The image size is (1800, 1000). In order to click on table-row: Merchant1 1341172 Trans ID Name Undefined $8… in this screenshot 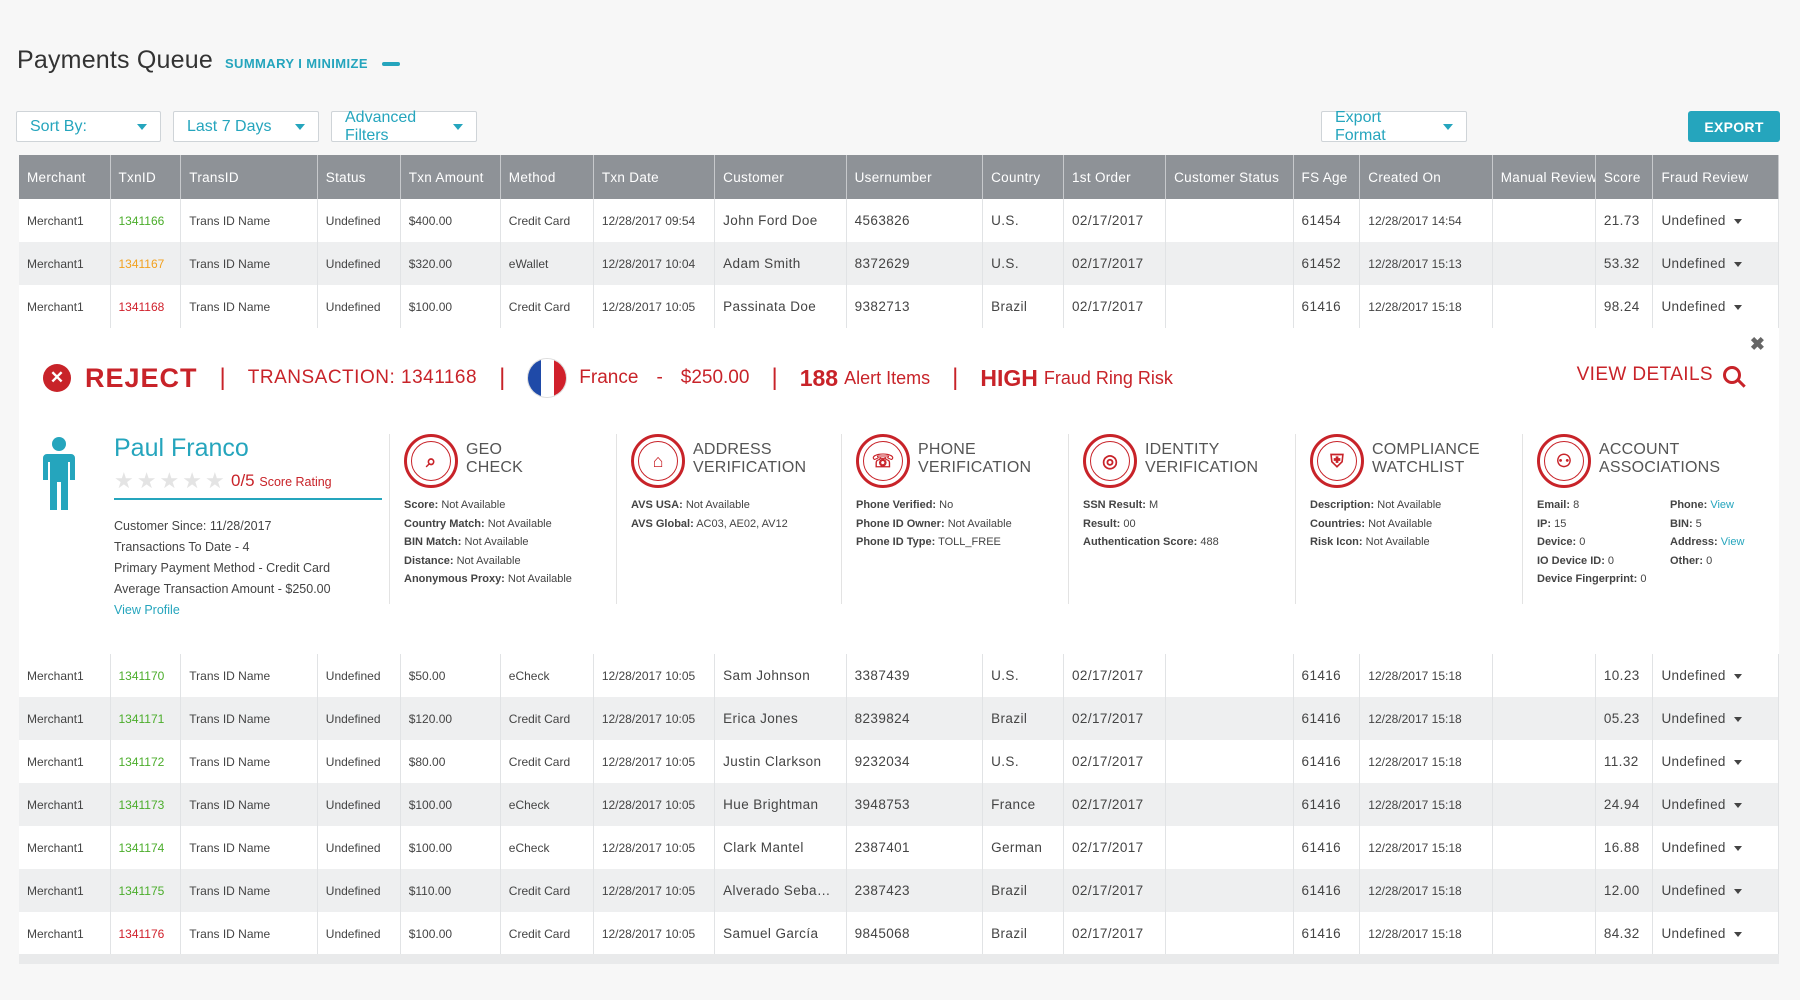, I will do `click(899, 761)`.